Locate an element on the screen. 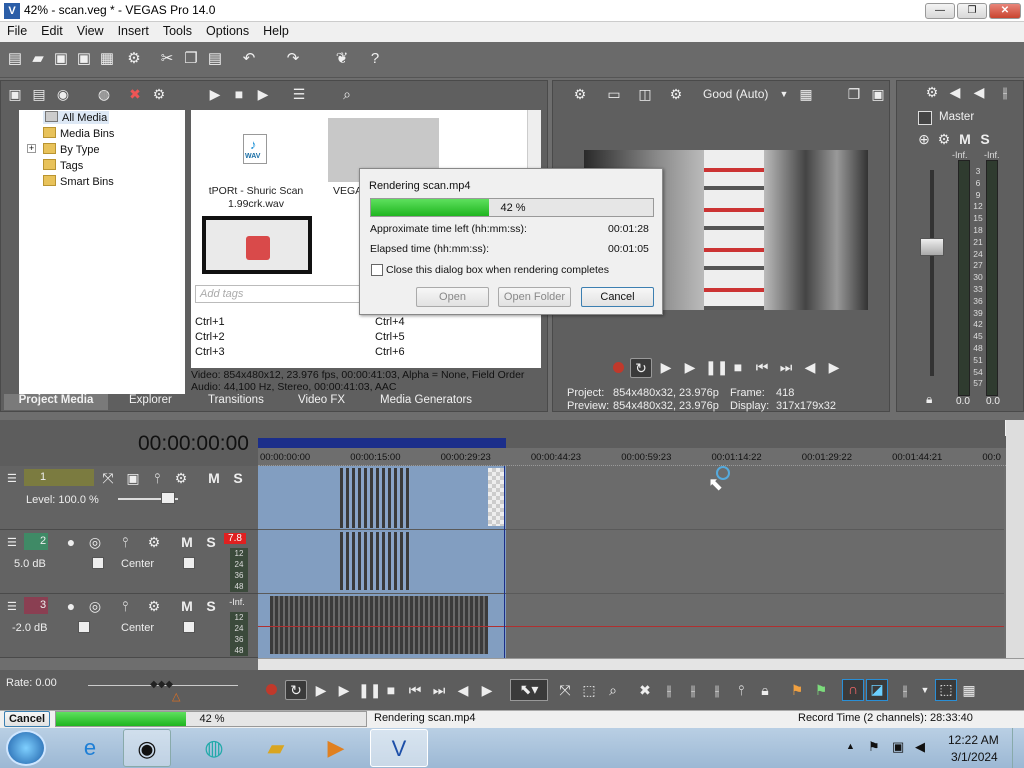  render-icon: ▦ is located at coordinates (107, 59).